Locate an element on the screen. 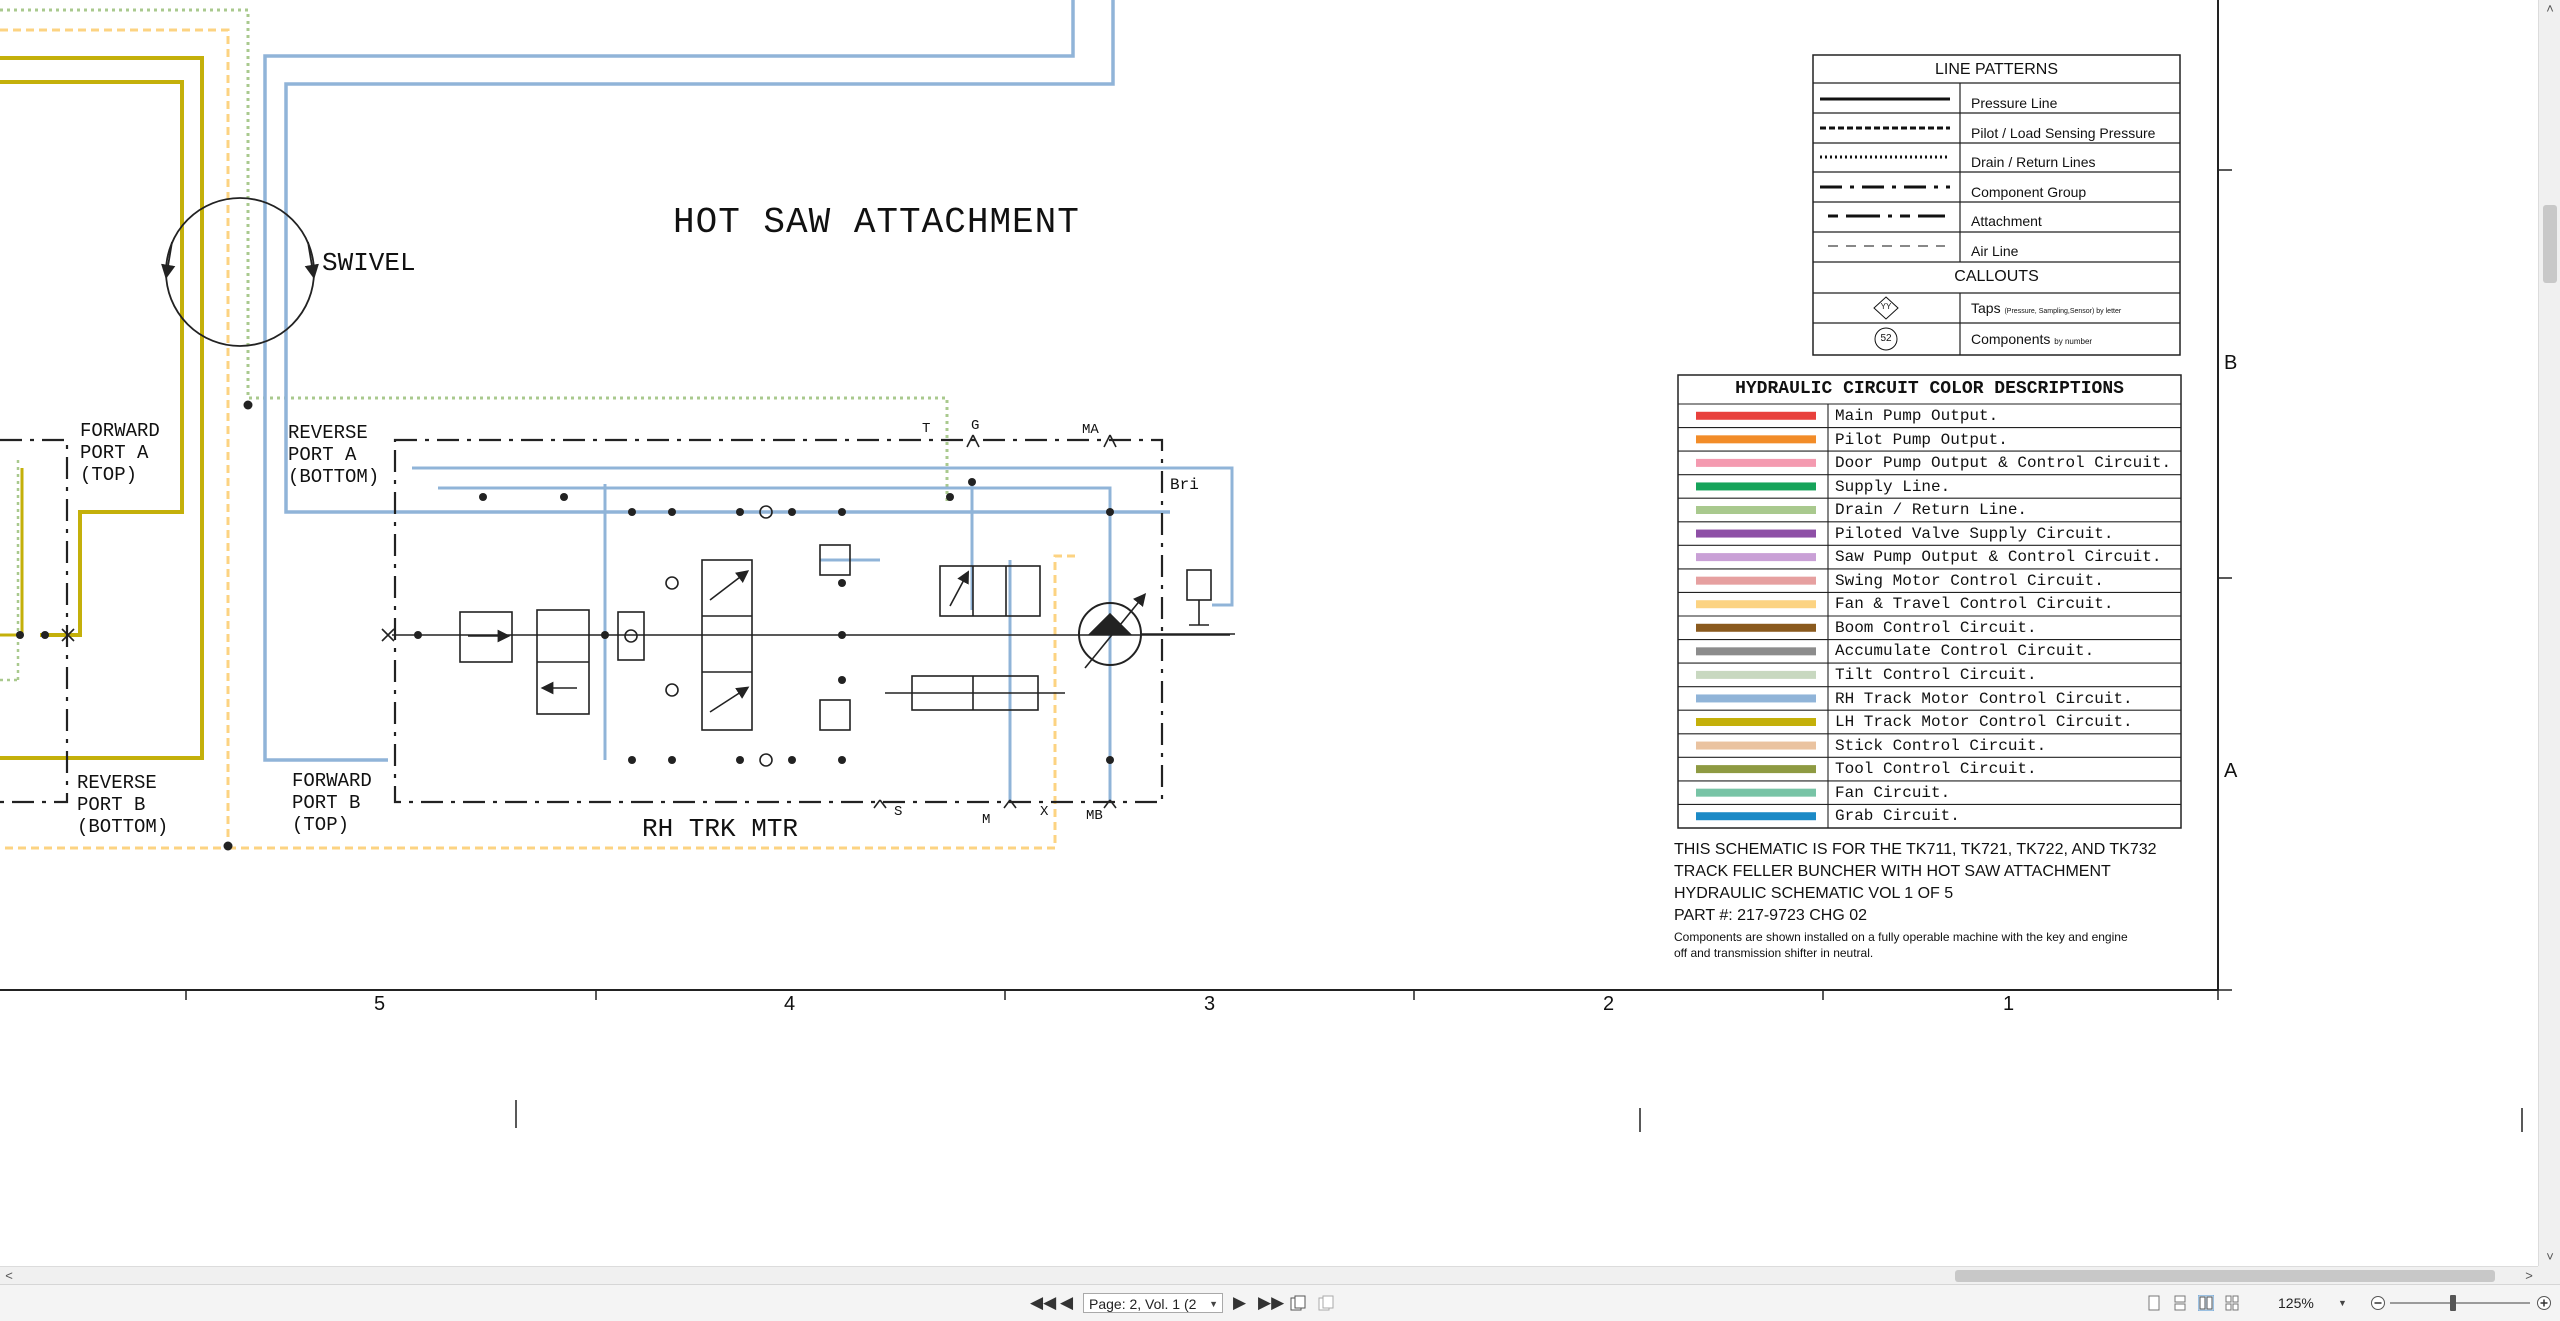  color-description-label: Tilt Control Circuit. is located at coordinates (1936, 675).